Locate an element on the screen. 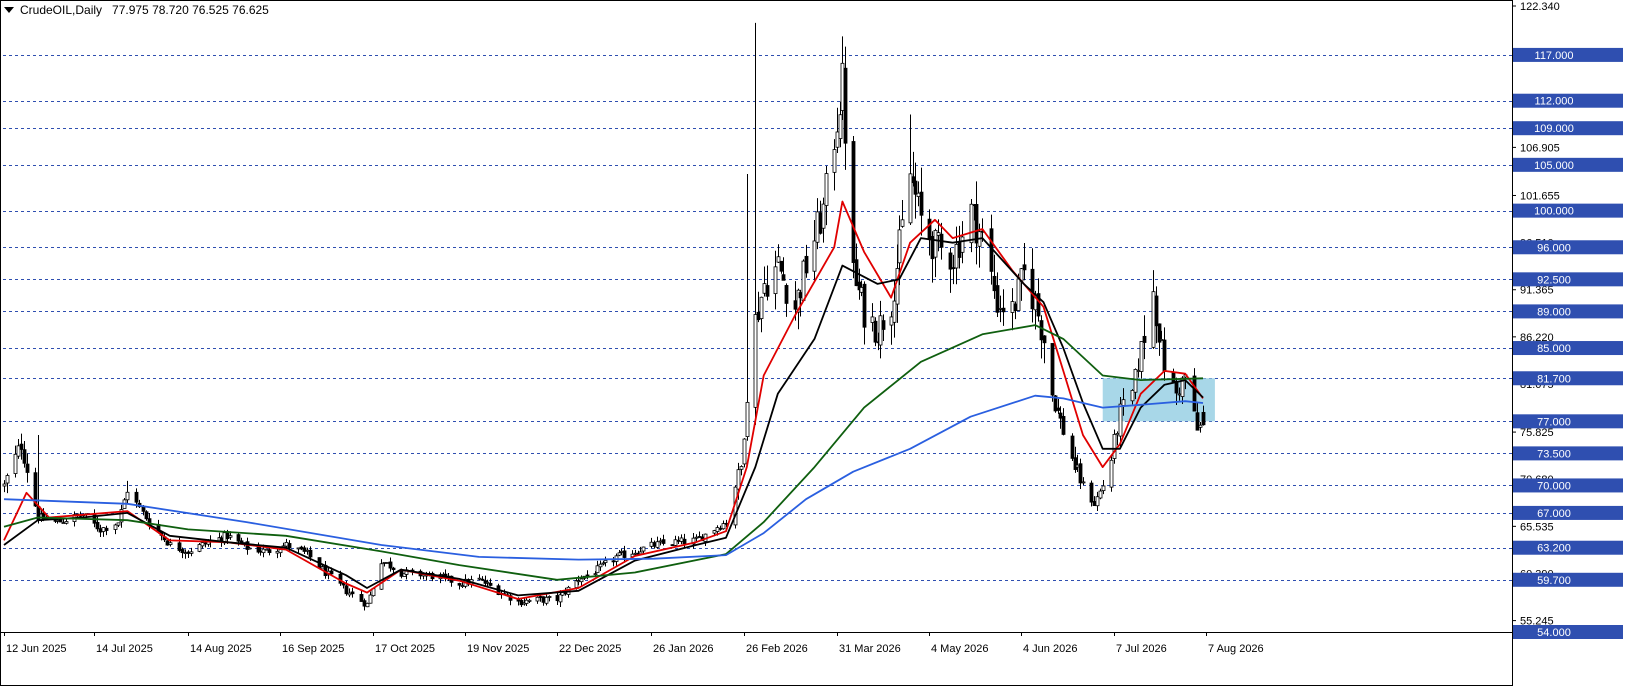  level-price-label: 100.000 is located at coordinates (1554, 212).